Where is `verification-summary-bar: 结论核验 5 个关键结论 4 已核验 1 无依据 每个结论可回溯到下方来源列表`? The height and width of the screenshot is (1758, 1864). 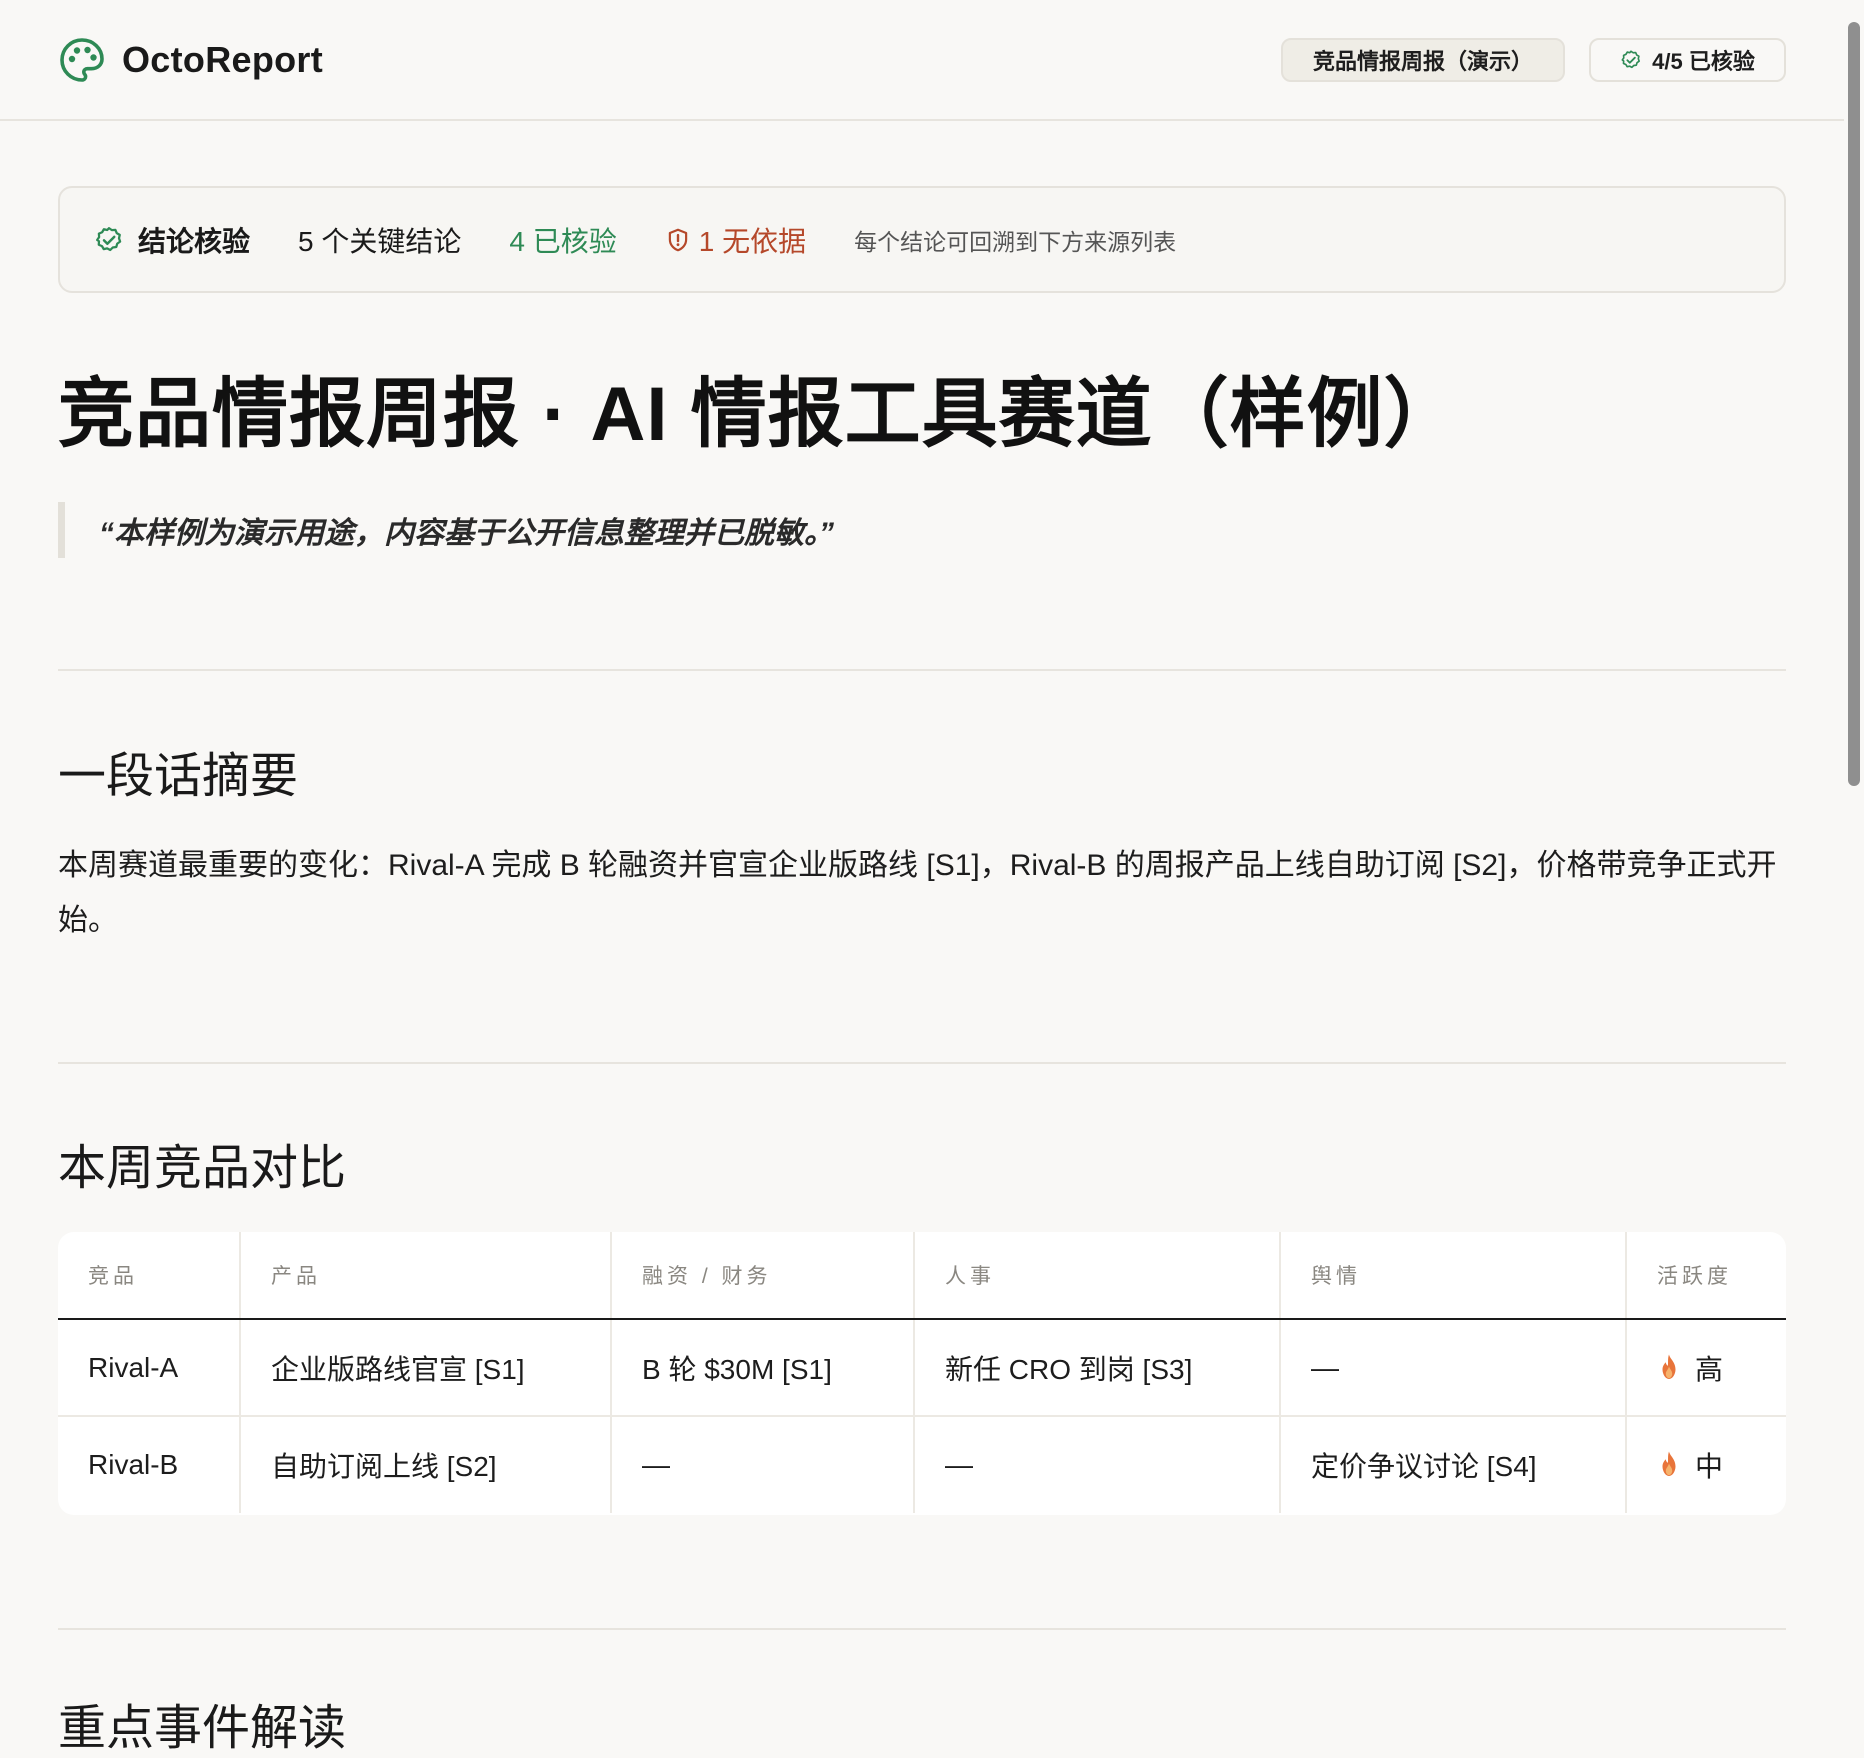
verification-summary-bar: 结论核验 5 个关键结论 4 已核验 1 无依据 每个结论可回溯到下方来源列表 is located at coordinates (922, 239).